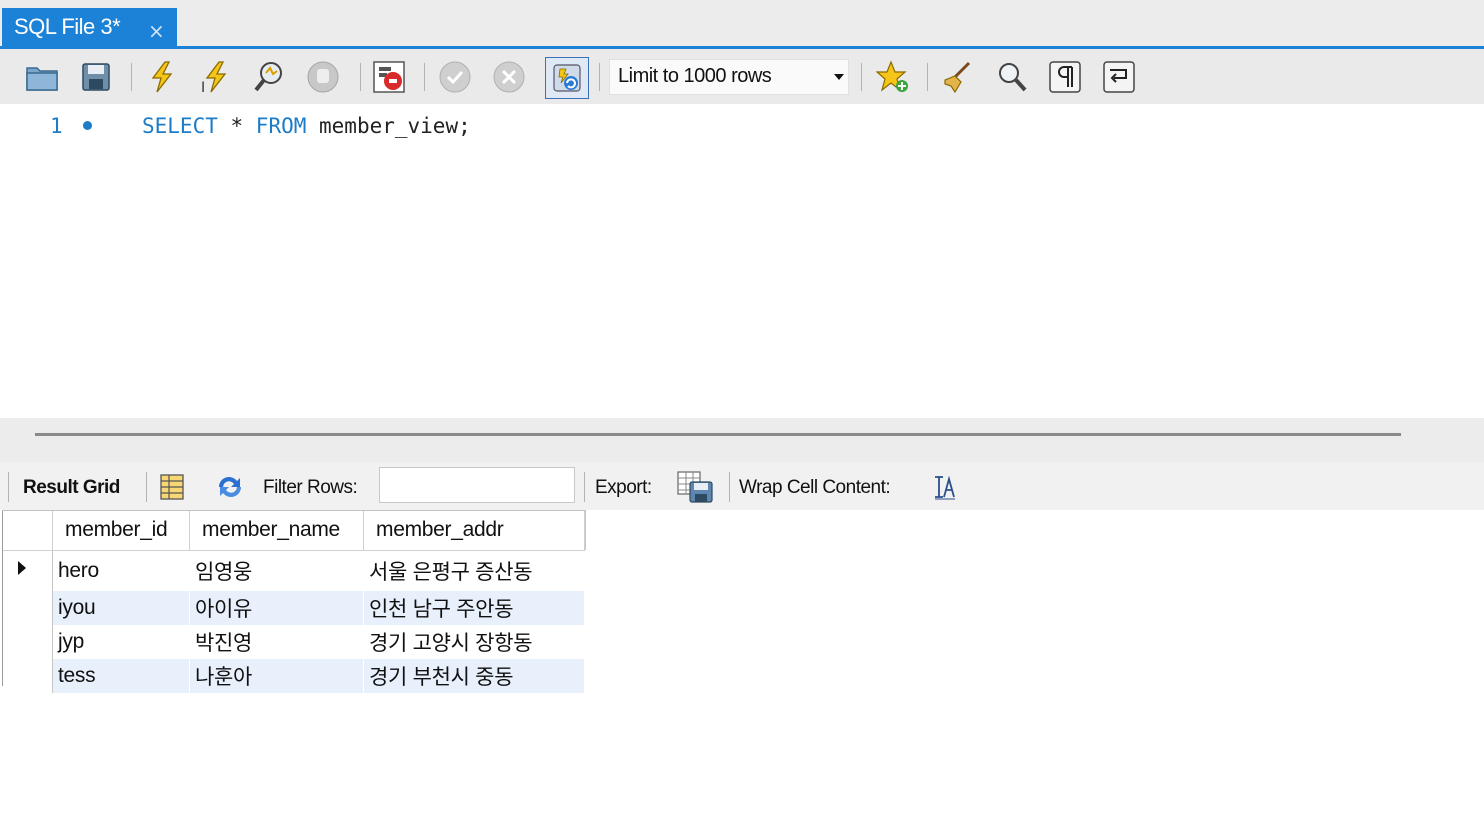  I want to click on result-grid-tab: Result Grid, so click(71, 488).